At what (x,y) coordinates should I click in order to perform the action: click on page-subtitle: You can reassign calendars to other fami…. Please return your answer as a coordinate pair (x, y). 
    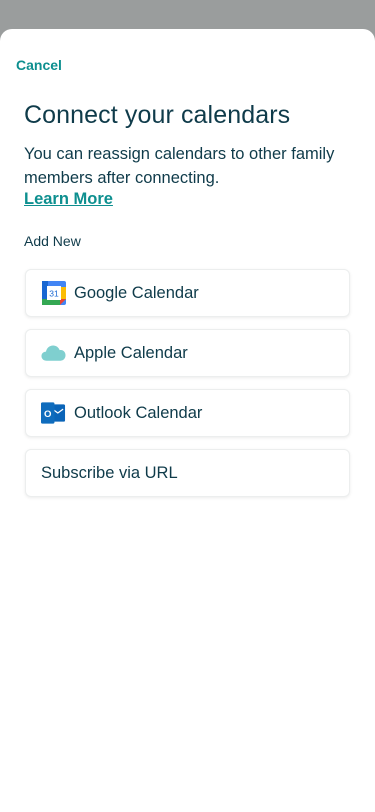
    Looking at the image, I should click on (179, 166).